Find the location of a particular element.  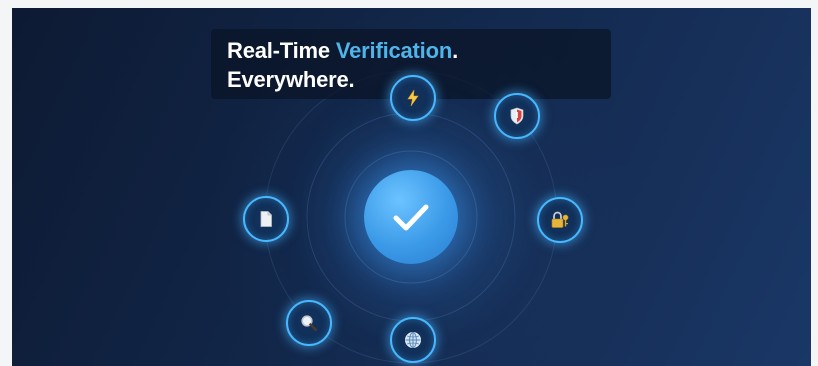

globe-icon is located at coordinates (413, 340).